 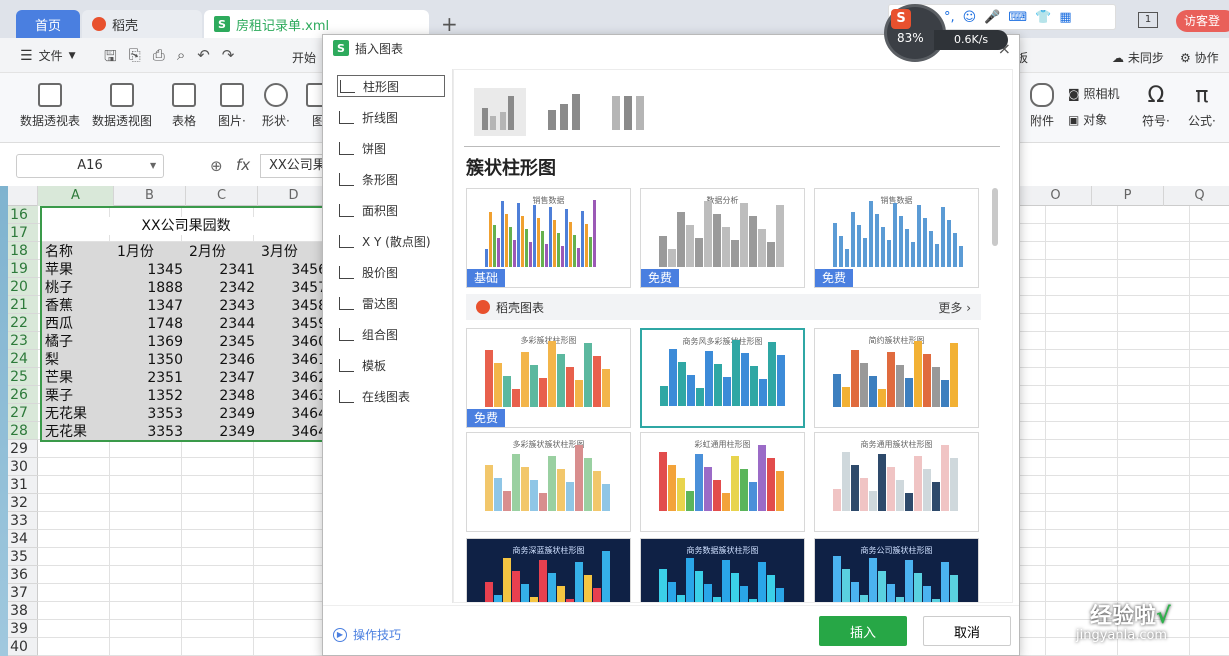 I want to click on column-p: P, so click(x=1128, y=196).